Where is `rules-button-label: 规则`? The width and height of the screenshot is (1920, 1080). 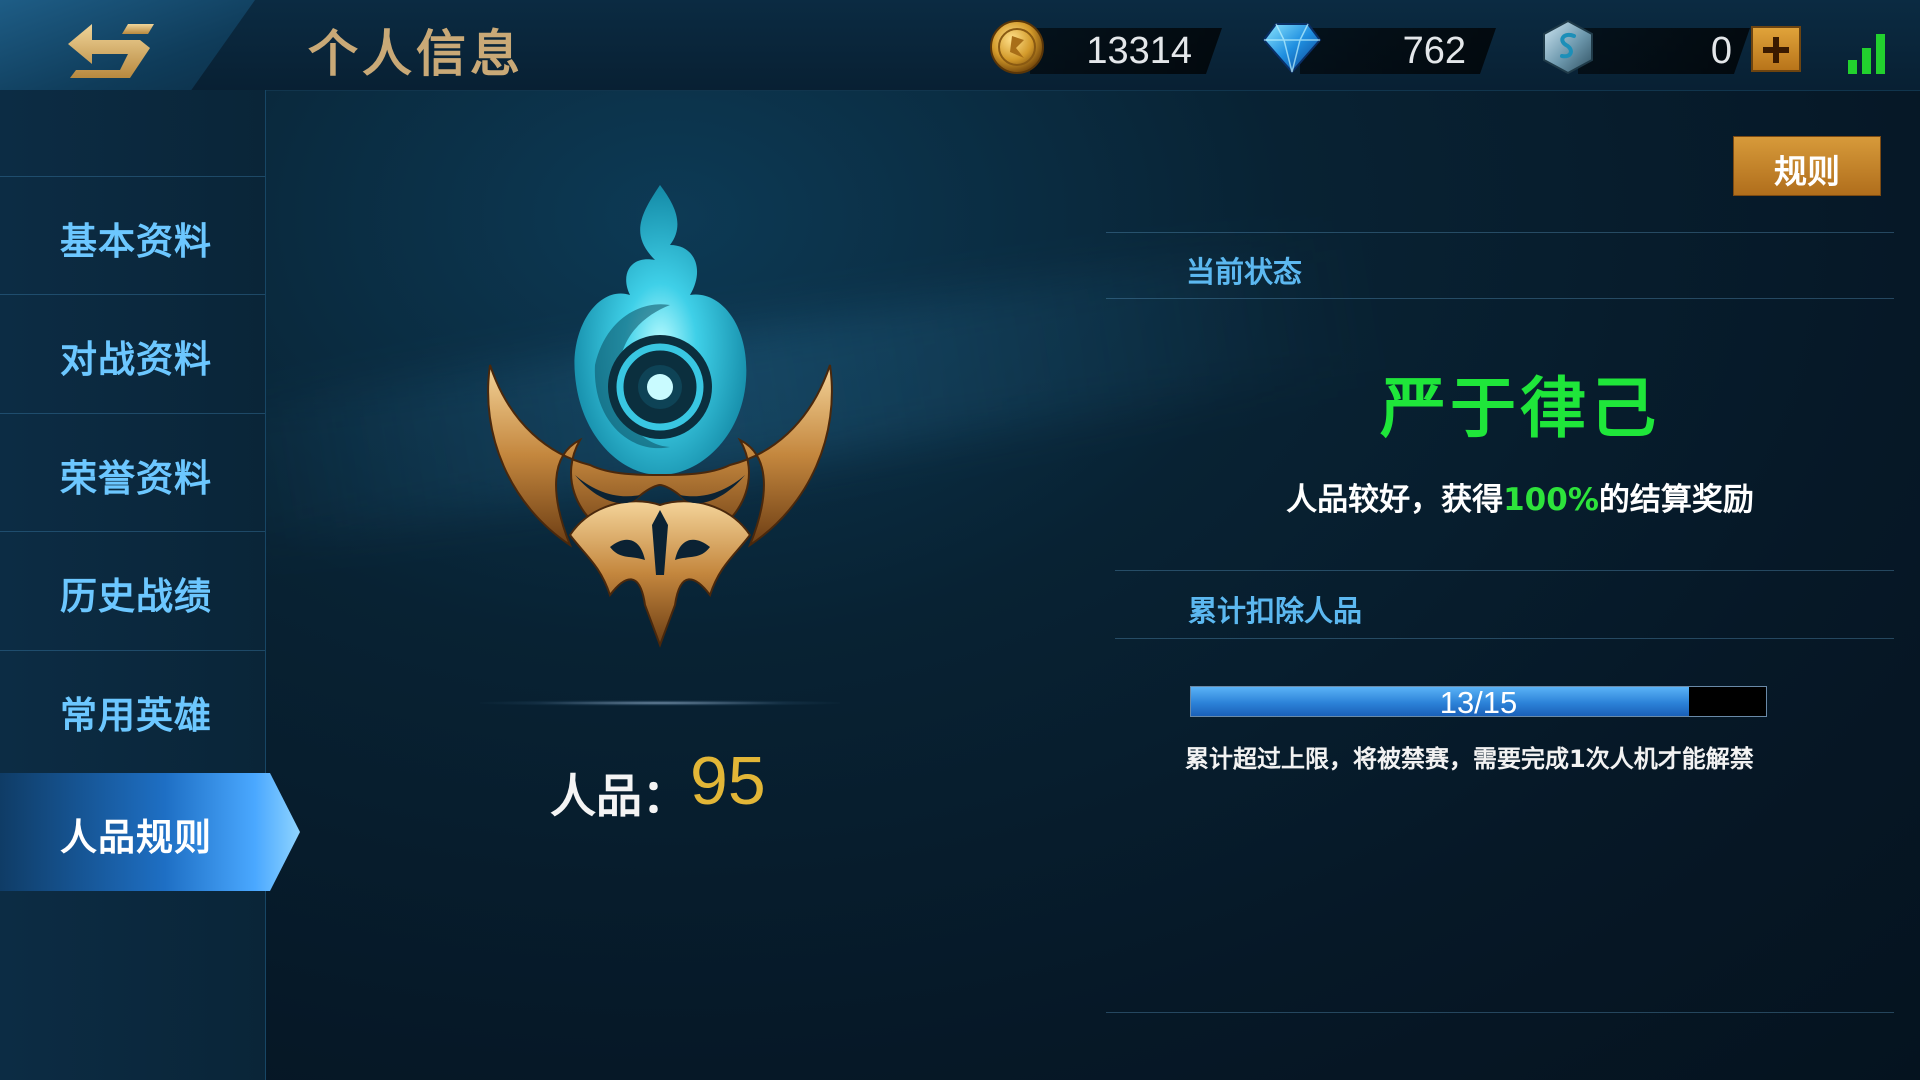 rules-button-label: 规则 is located at coordinates (1807, 171).